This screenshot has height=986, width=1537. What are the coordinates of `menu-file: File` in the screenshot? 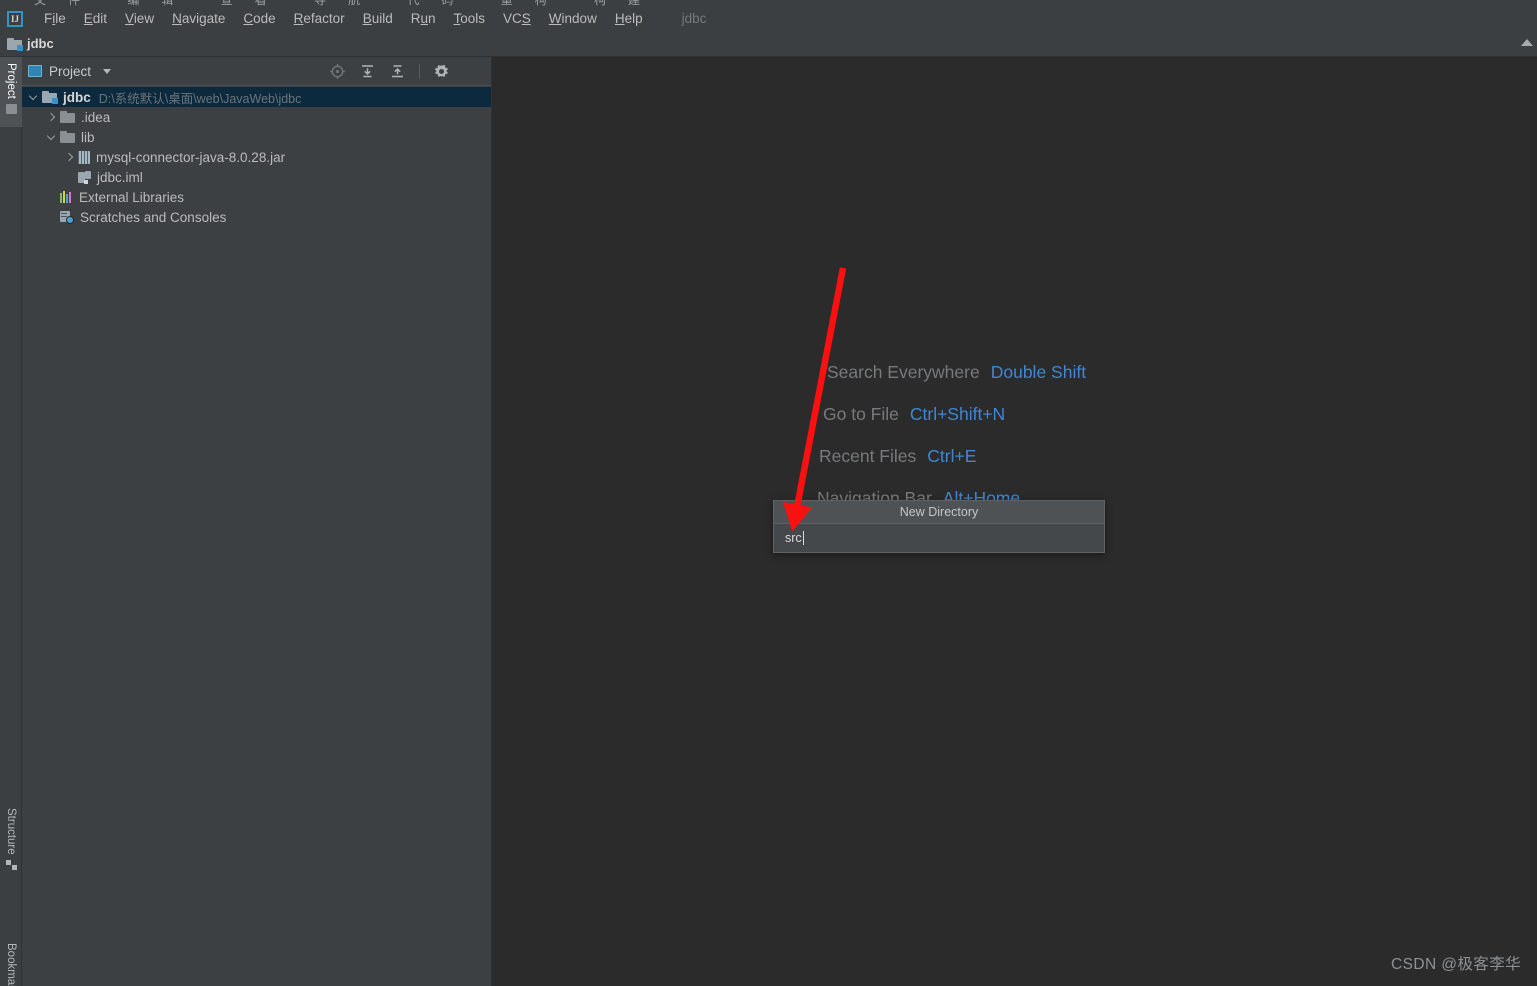 It's located at (55, 18).